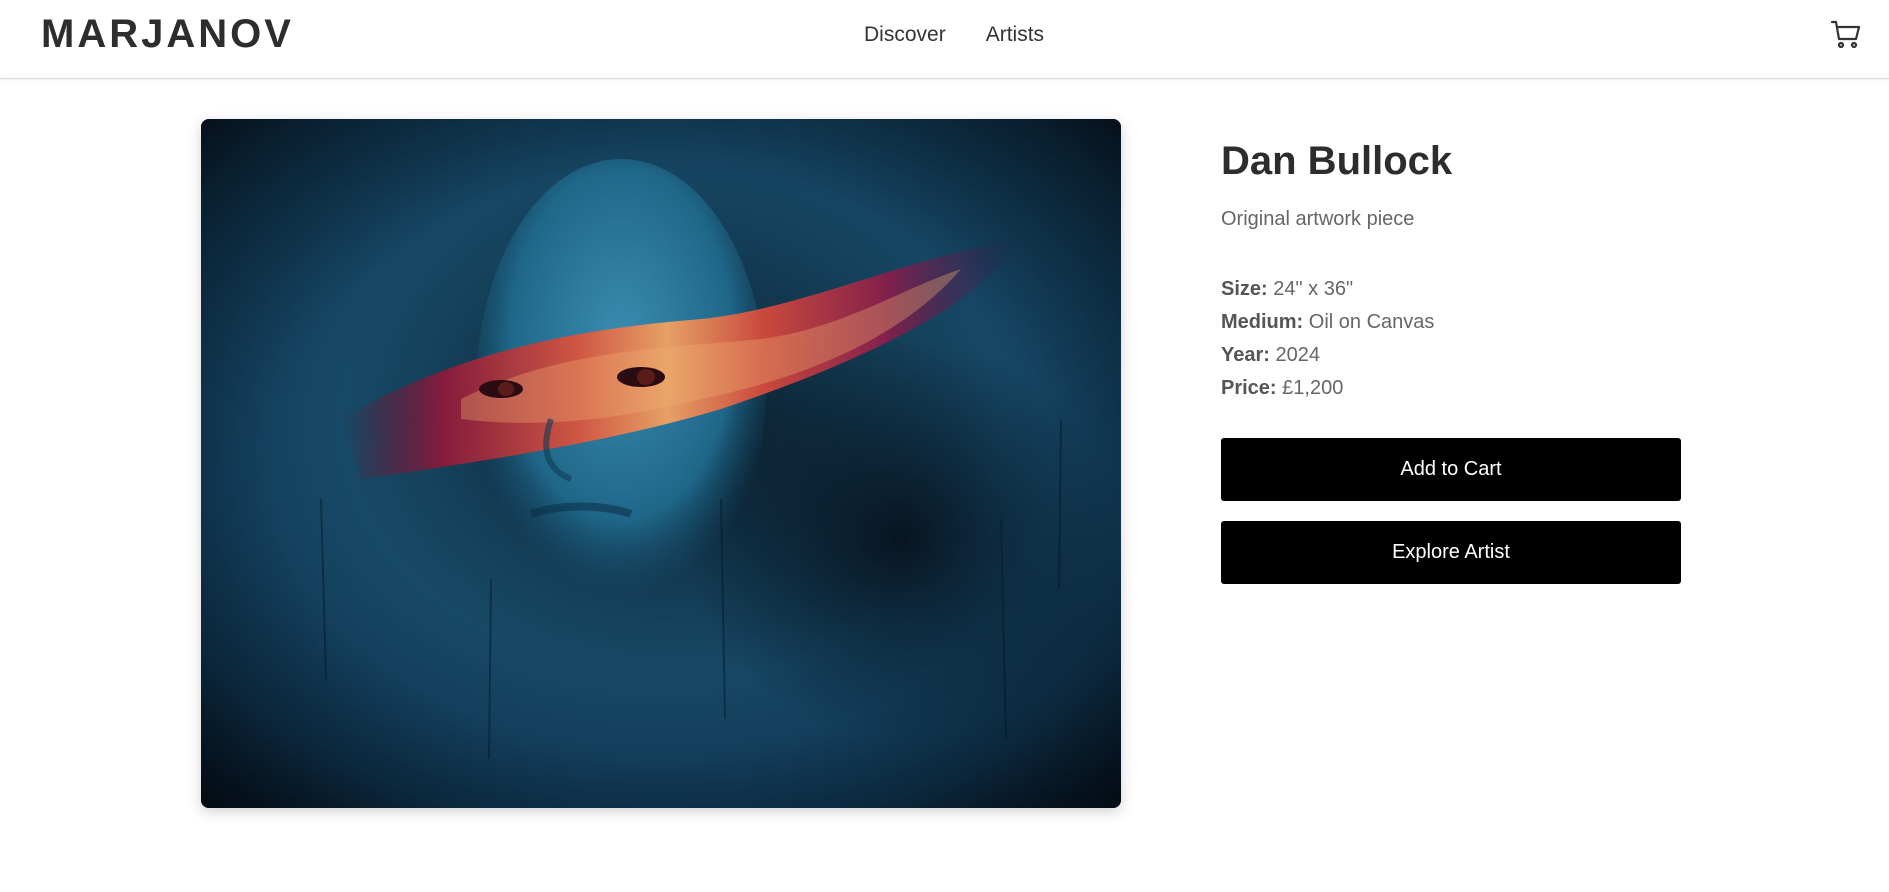  What do you see at coordinates (1249, 388) in the screenshot?
I see `spec-price-label: Price:` at bounding box center [1249, 388].